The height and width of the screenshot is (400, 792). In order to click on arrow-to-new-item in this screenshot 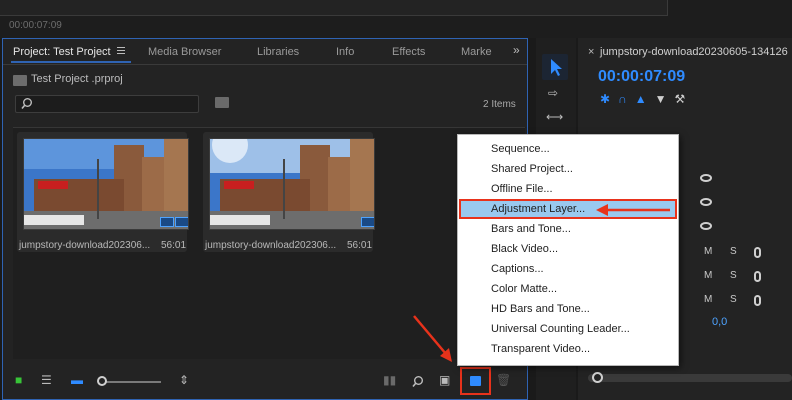, I will do `click(430, 335)`.